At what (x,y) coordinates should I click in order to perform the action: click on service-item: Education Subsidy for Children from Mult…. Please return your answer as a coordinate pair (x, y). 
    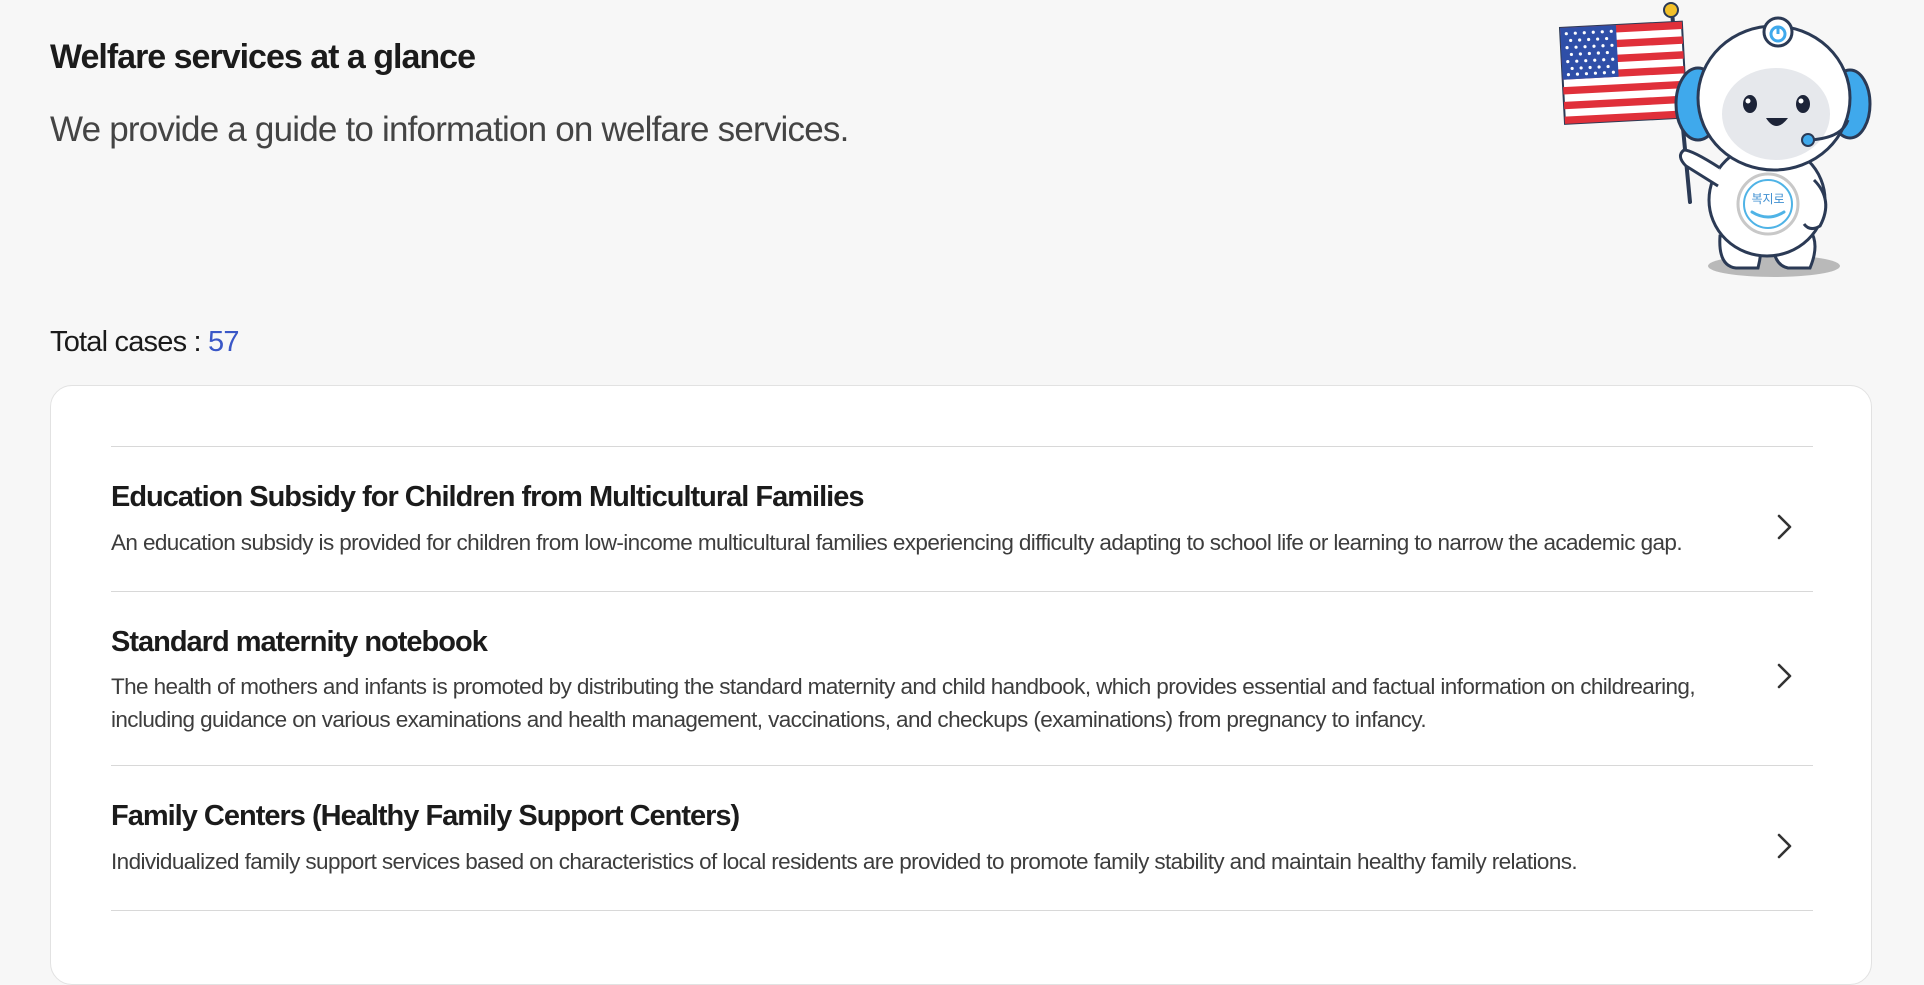
    Looking at the image, I should click on (962, 519).